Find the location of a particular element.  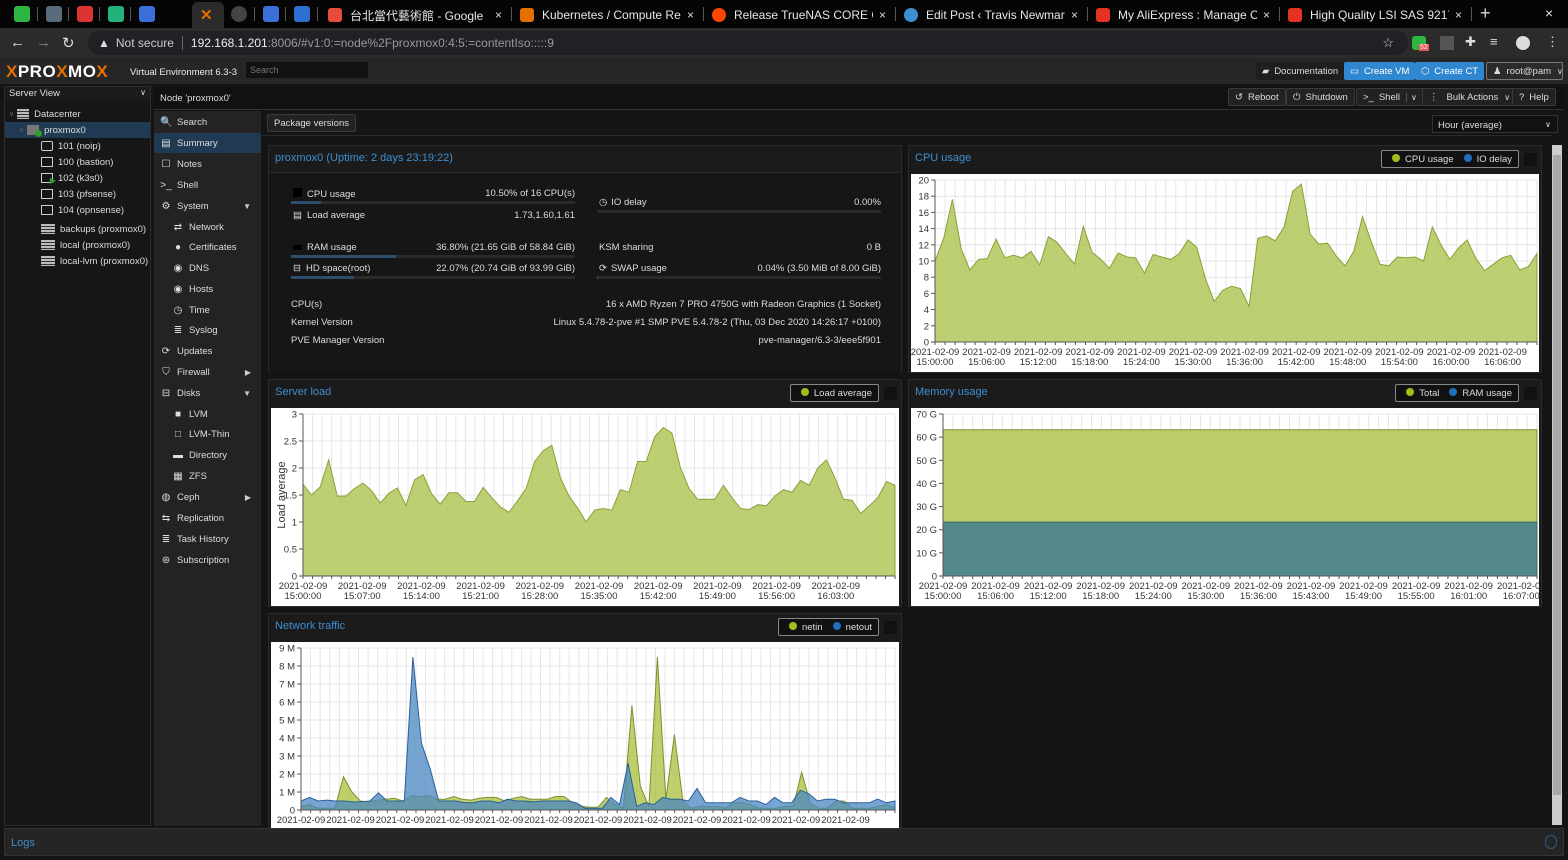

nav-item-ceph: ◍ Ceph ▶ is located at coordinates (207, 497).